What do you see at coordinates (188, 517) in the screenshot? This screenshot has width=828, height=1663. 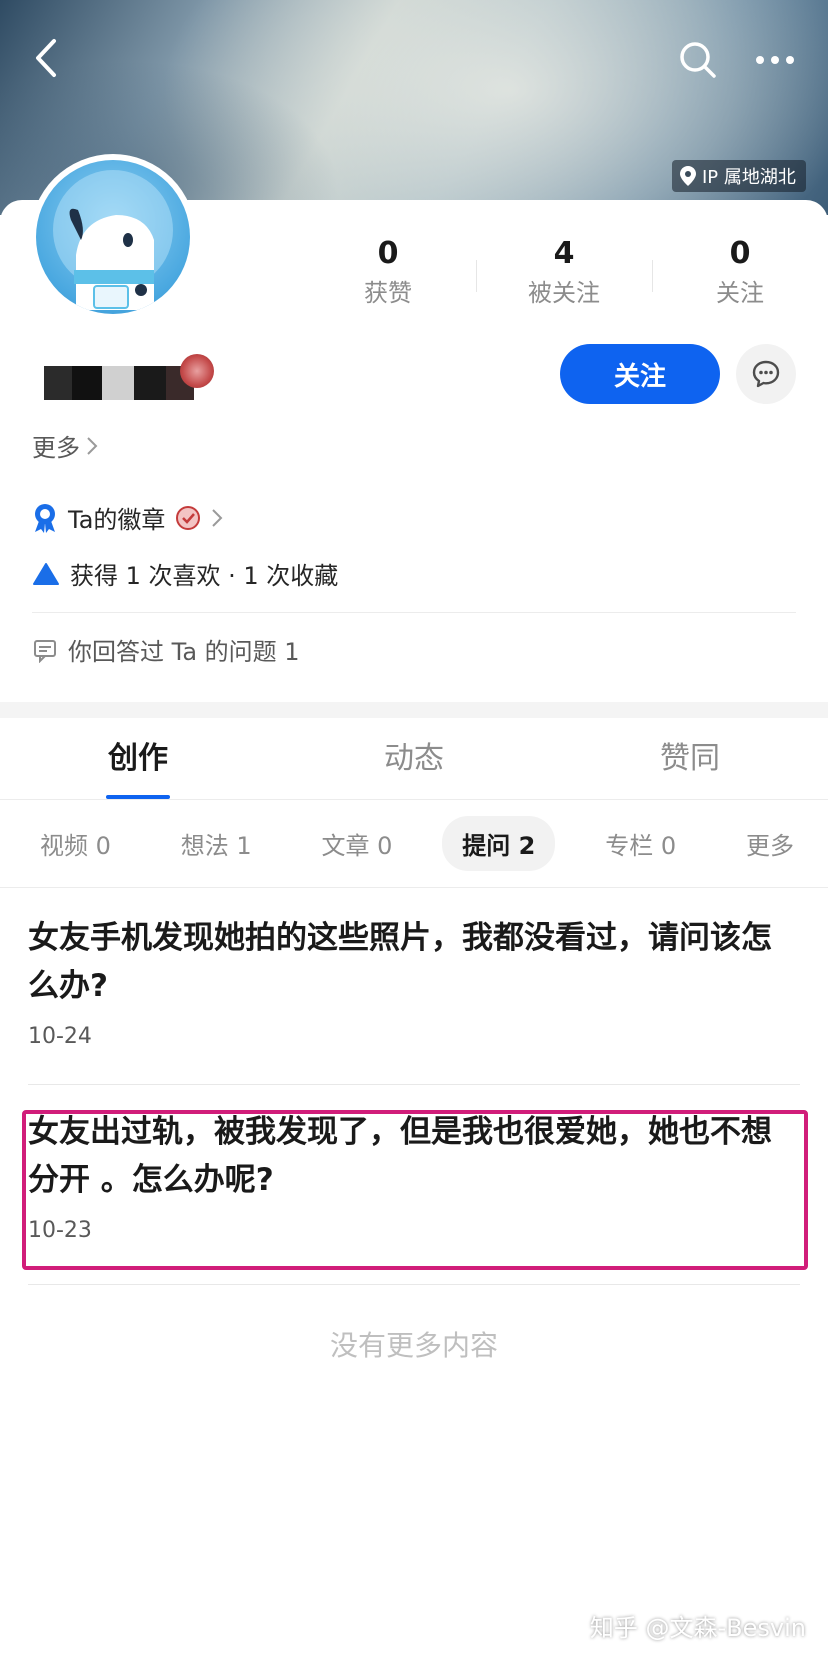 I see `badge-thumbnail-icon` at bounding box center [188, 517].